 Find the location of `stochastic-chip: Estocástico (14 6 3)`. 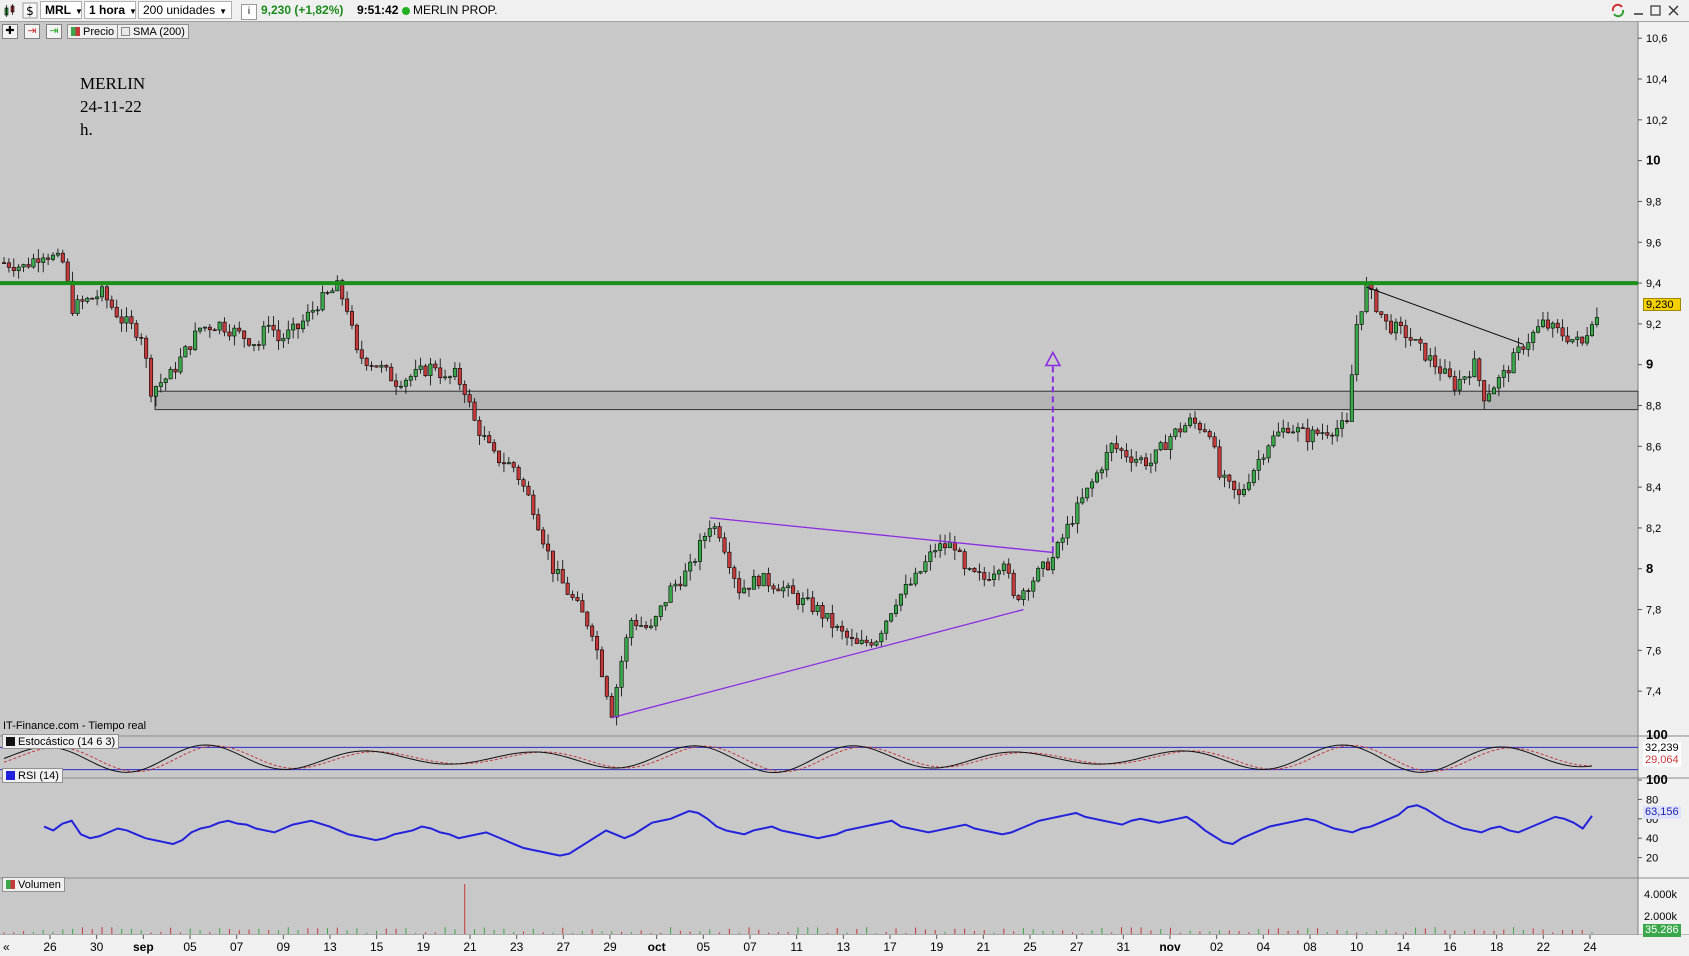

stochastic-chip: Estocástico (14 6 3) is located at coordinates (61, 741).